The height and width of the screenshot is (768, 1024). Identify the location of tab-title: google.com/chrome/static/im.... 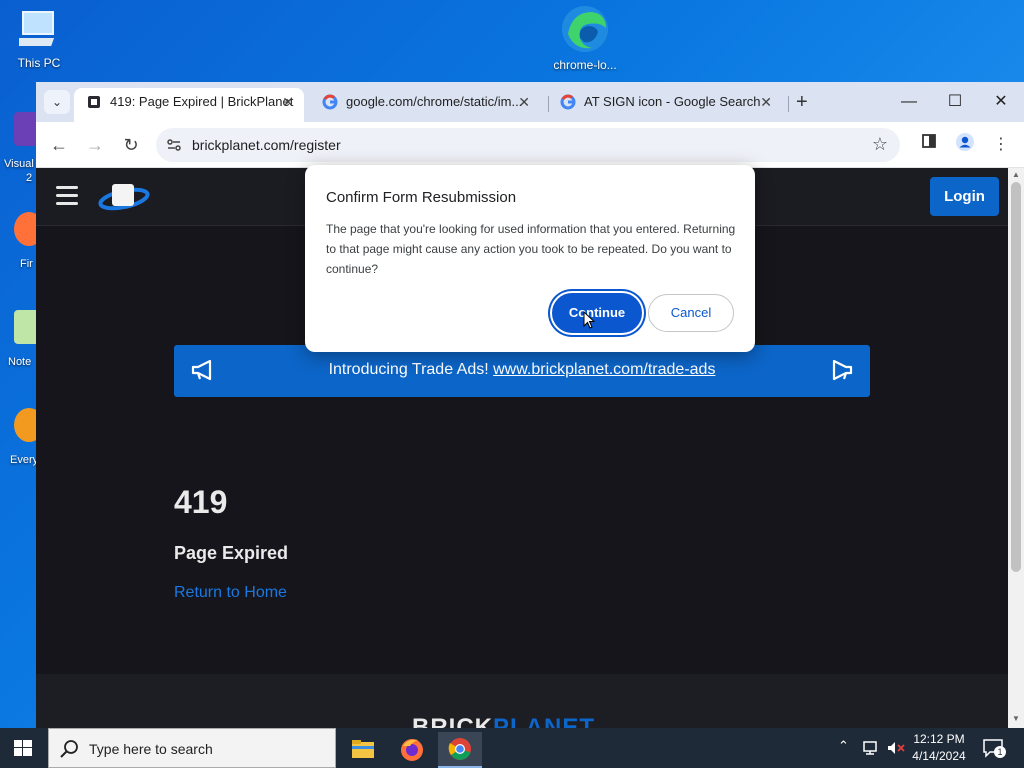
(434, 101).